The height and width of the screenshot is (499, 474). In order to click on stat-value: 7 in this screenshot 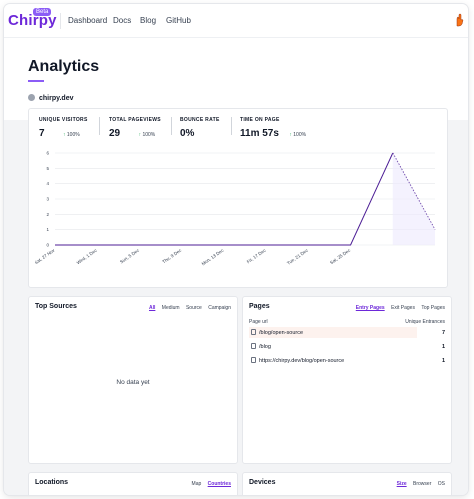, I will do `click(42, 133)`.